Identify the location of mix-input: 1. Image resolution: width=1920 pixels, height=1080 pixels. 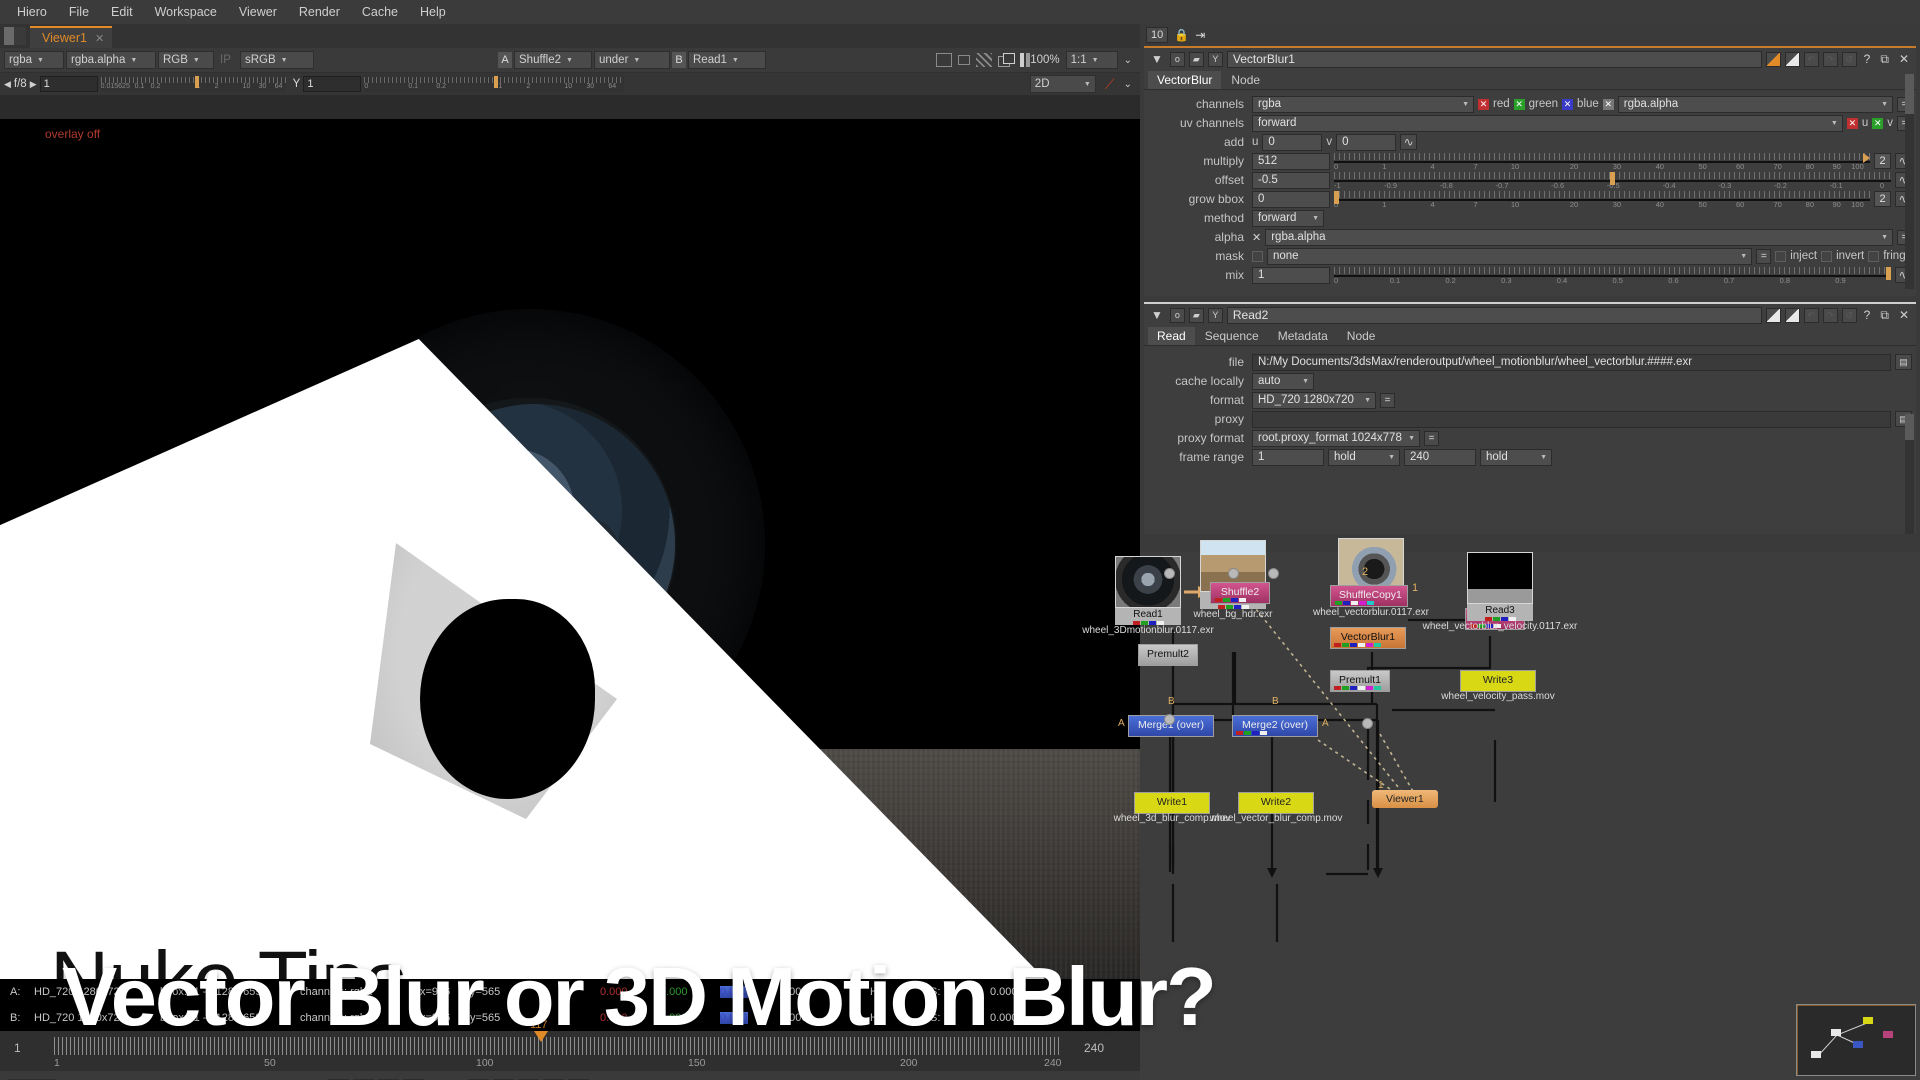
(1291, 275).